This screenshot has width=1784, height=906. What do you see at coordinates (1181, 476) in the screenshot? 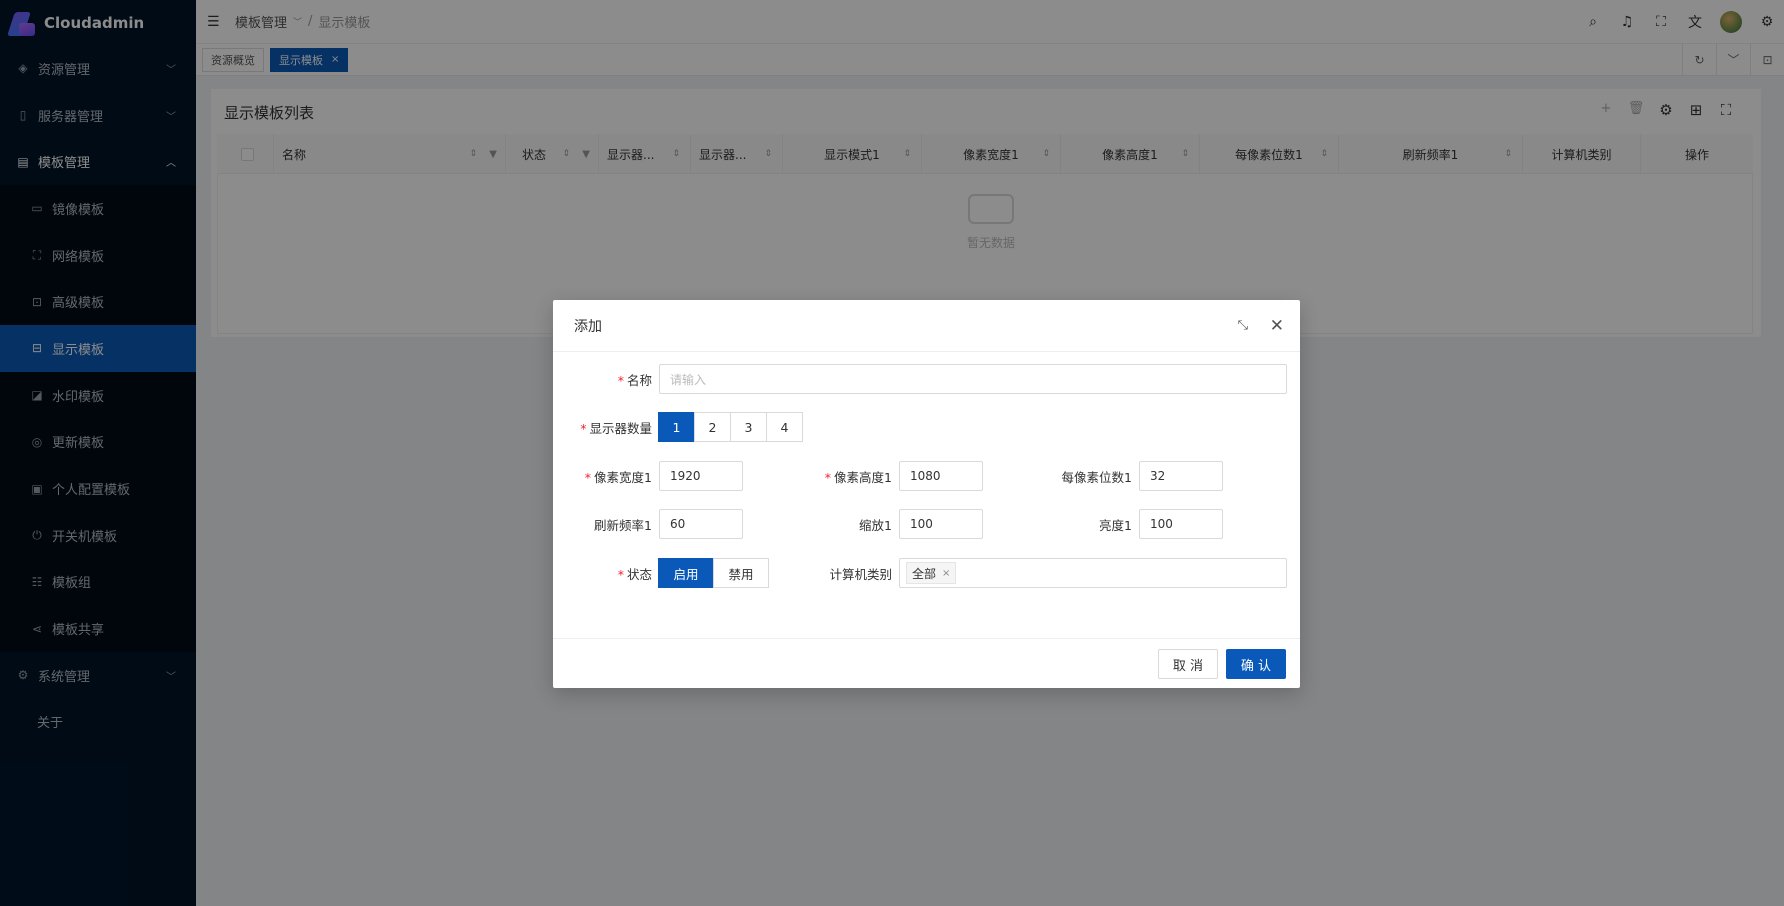
I see `bits-per-pixel-input: 32` at bounding box center [1181, 476].